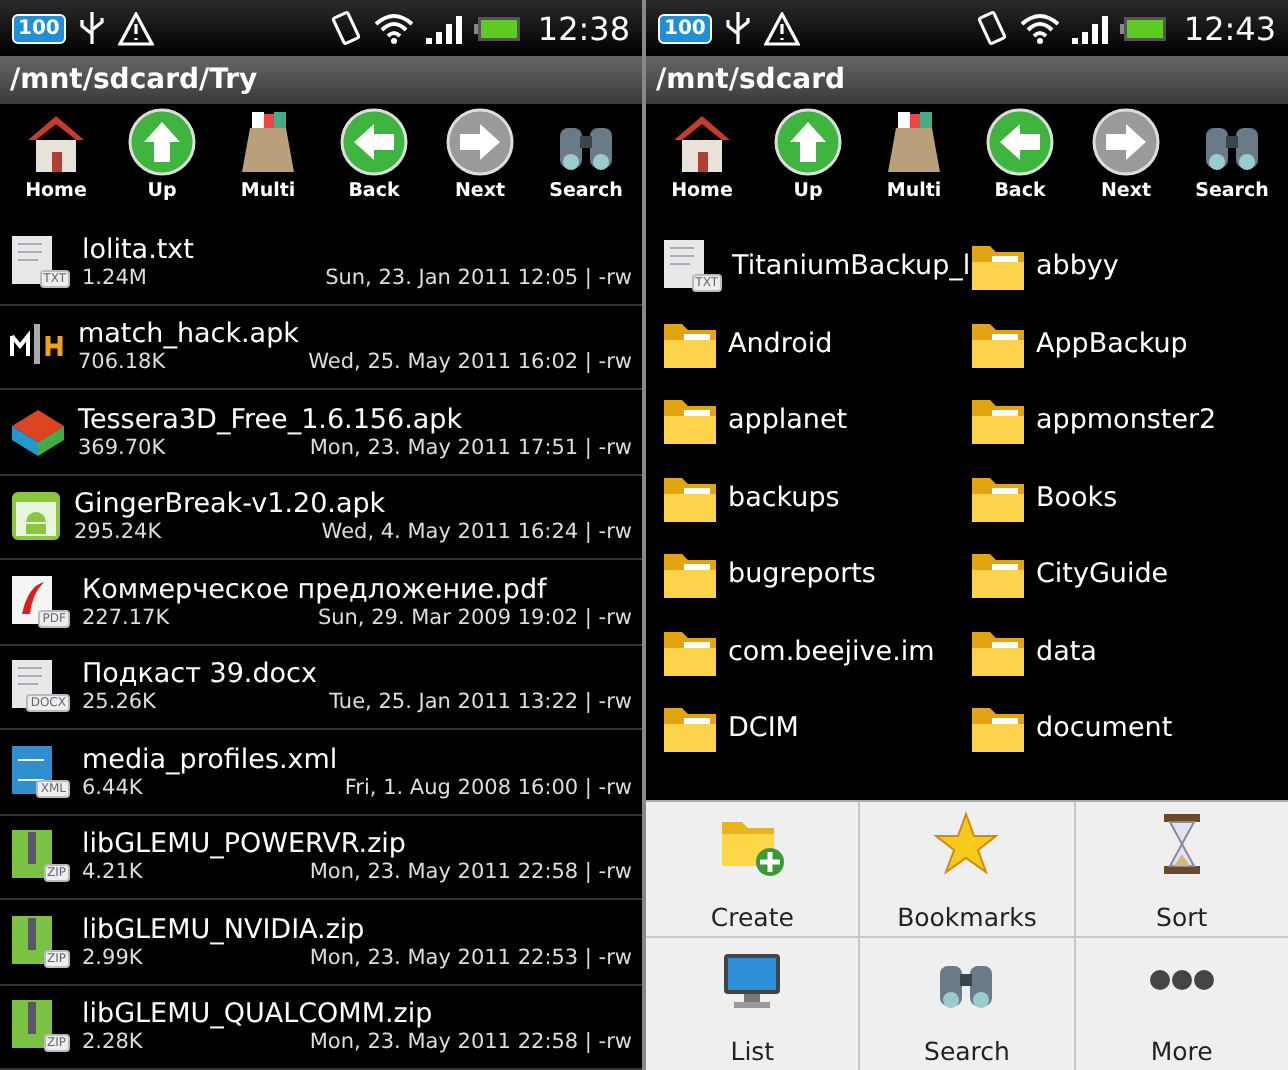 The image size is (1288, 1070). Describe the element at coordinates (1112, 343) in the screenshot. I see `item-name: AppBackup` at that location.